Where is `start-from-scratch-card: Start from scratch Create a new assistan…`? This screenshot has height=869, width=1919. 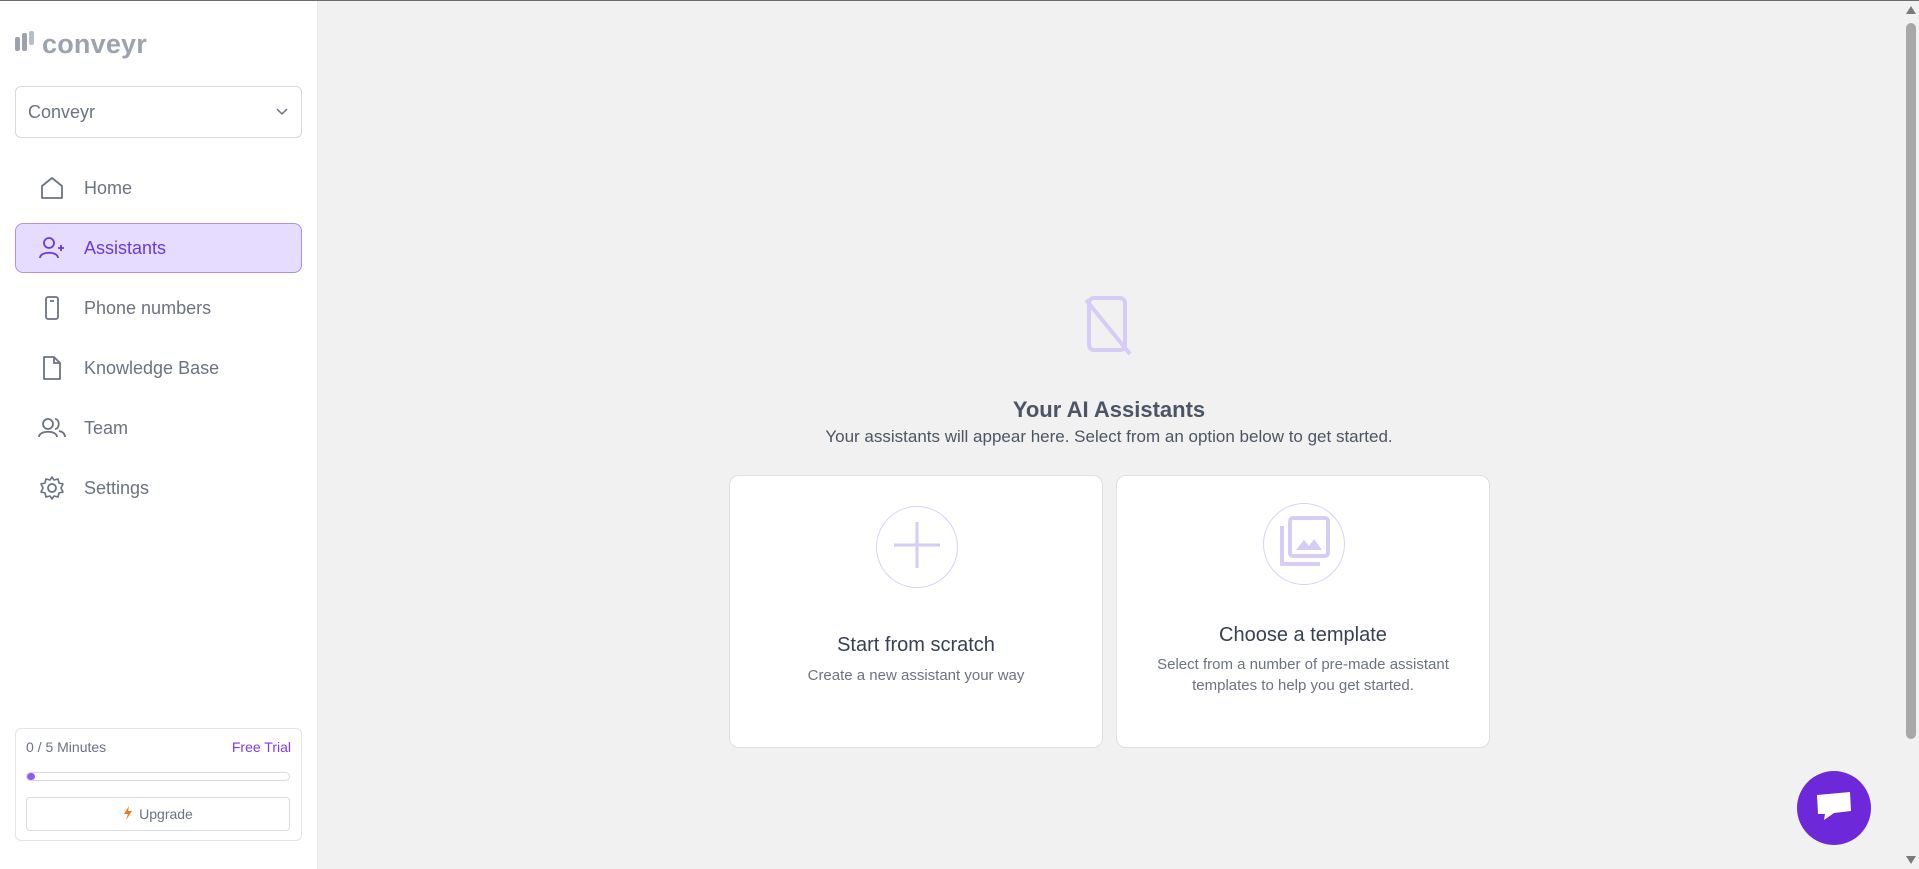
start-from-scratch-card: Start from scratch Create a new assistan… is located at coordinates (916, 611).